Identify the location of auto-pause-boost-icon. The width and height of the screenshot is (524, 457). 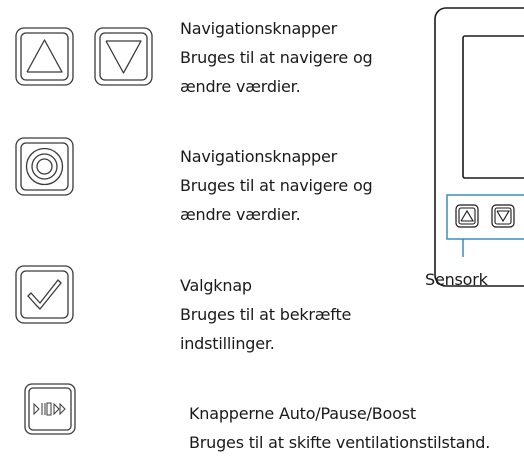
(50, 409).